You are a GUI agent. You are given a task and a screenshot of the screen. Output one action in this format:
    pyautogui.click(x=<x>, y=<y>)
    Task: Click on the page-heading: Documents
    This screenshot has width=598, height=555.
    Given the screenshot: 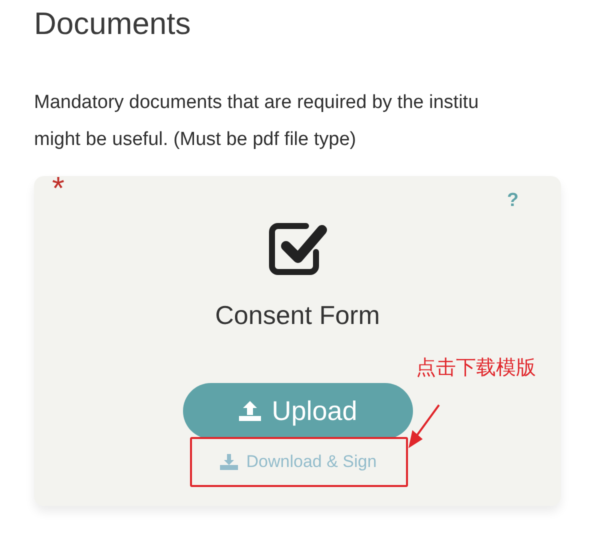 What is the action you would take?
    pyautogui.click(x=113, y=24)
    